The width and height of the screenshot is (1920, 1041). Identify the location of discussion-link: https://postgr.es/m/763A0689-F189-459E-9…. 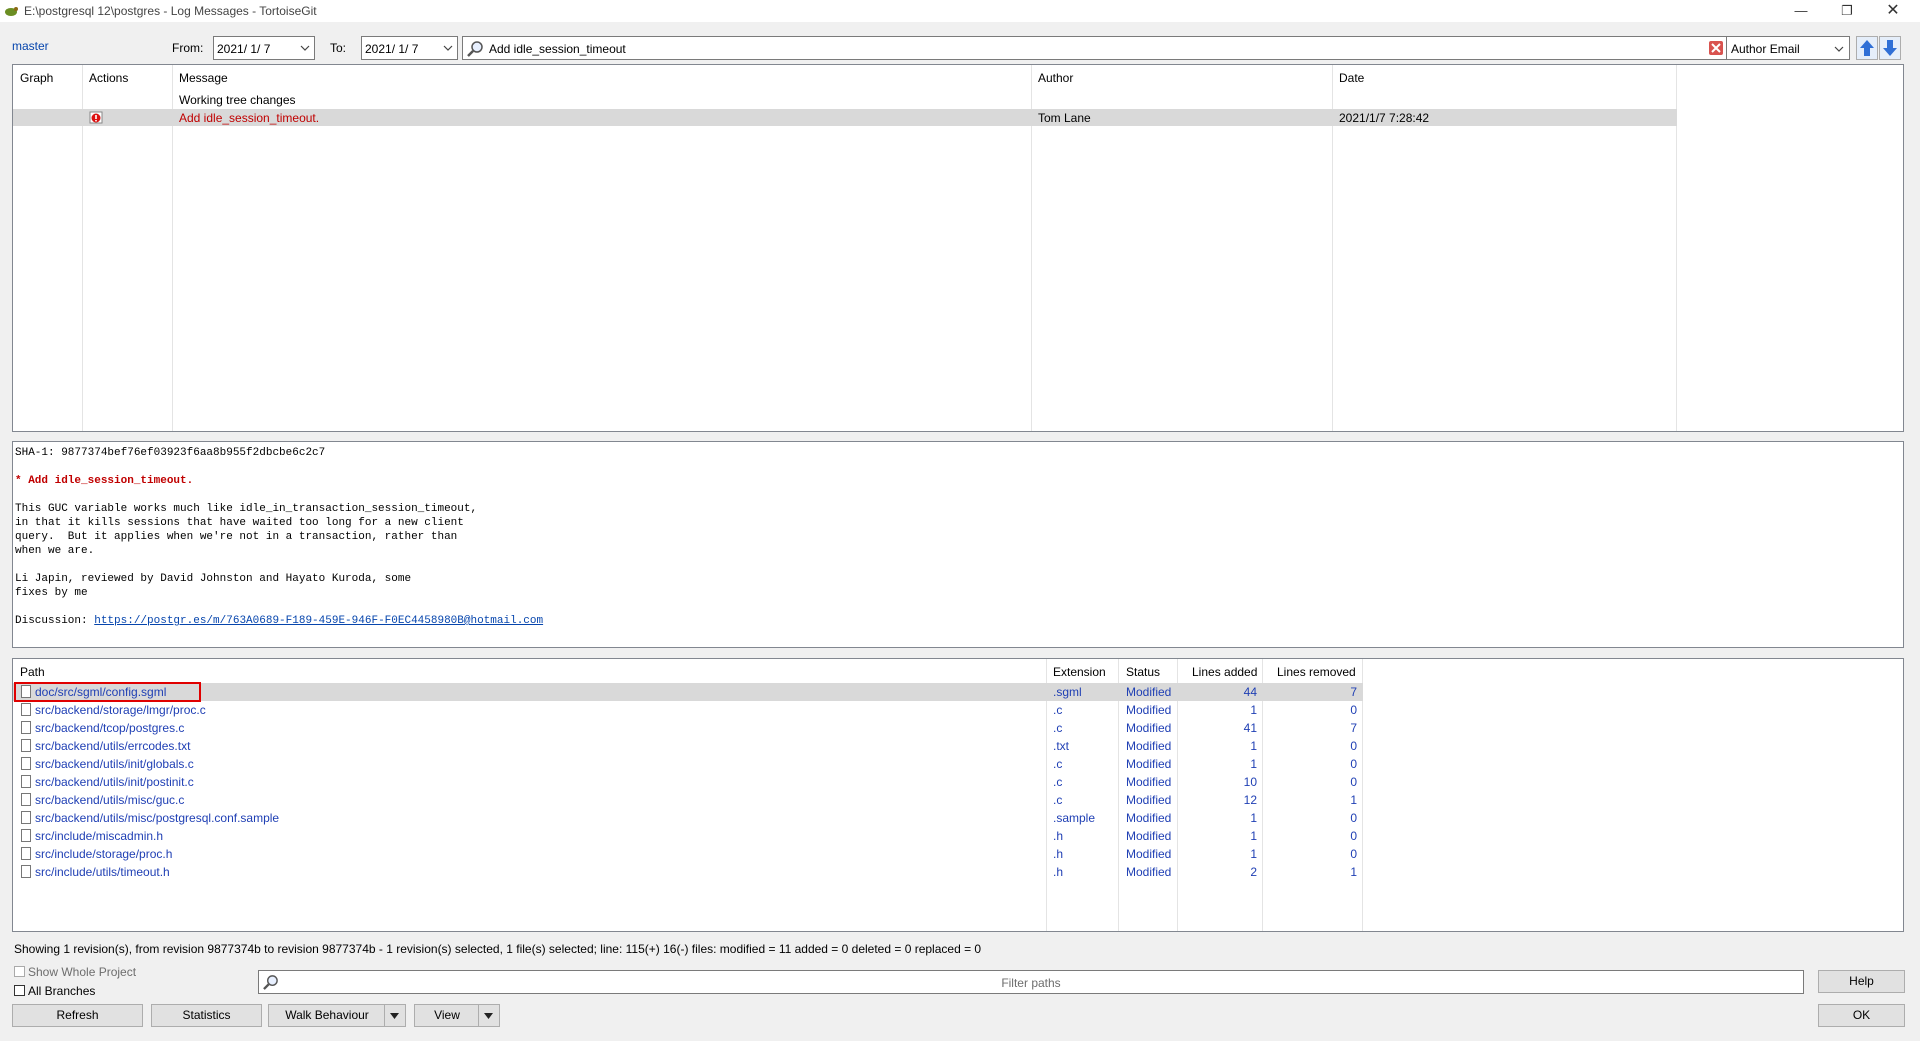
(318, 621).